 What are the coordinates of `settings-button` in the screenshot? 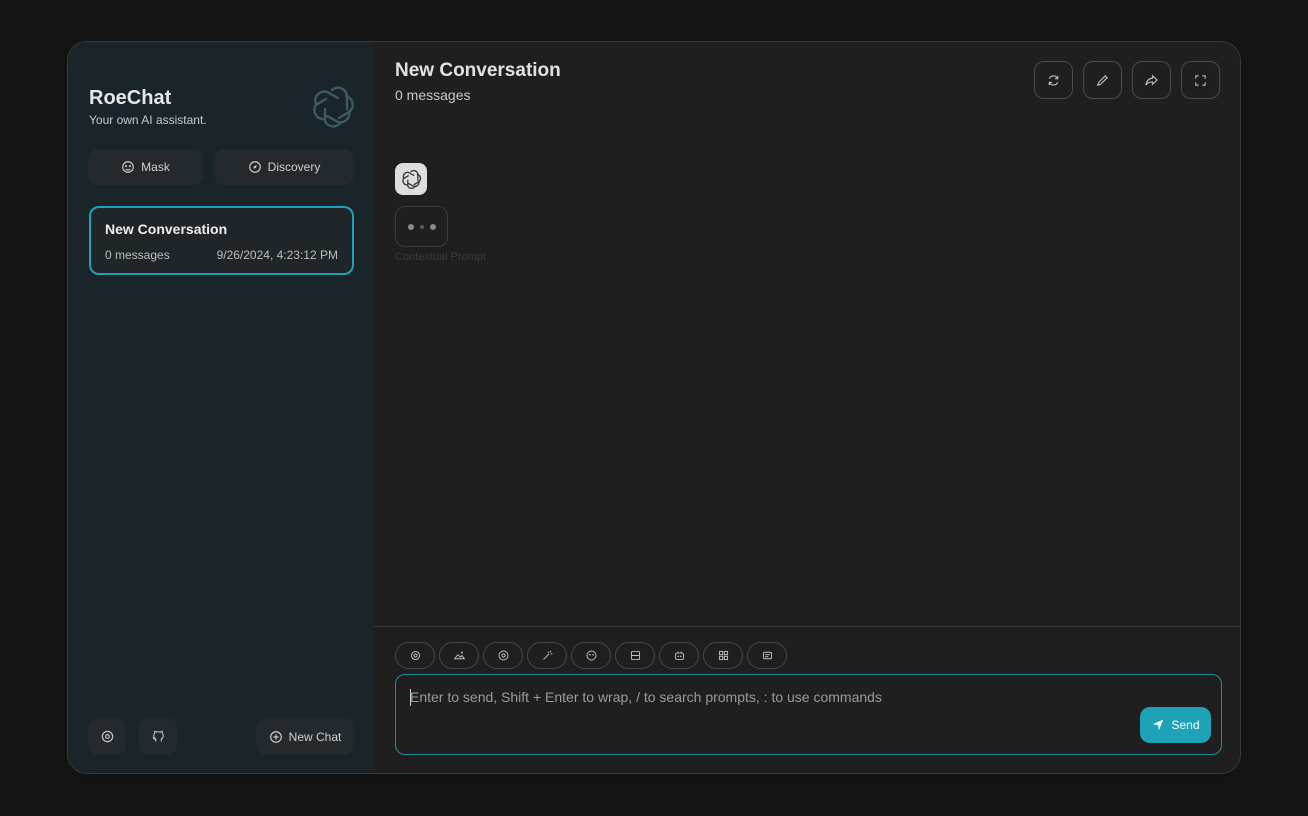 It's located at (107, 736).